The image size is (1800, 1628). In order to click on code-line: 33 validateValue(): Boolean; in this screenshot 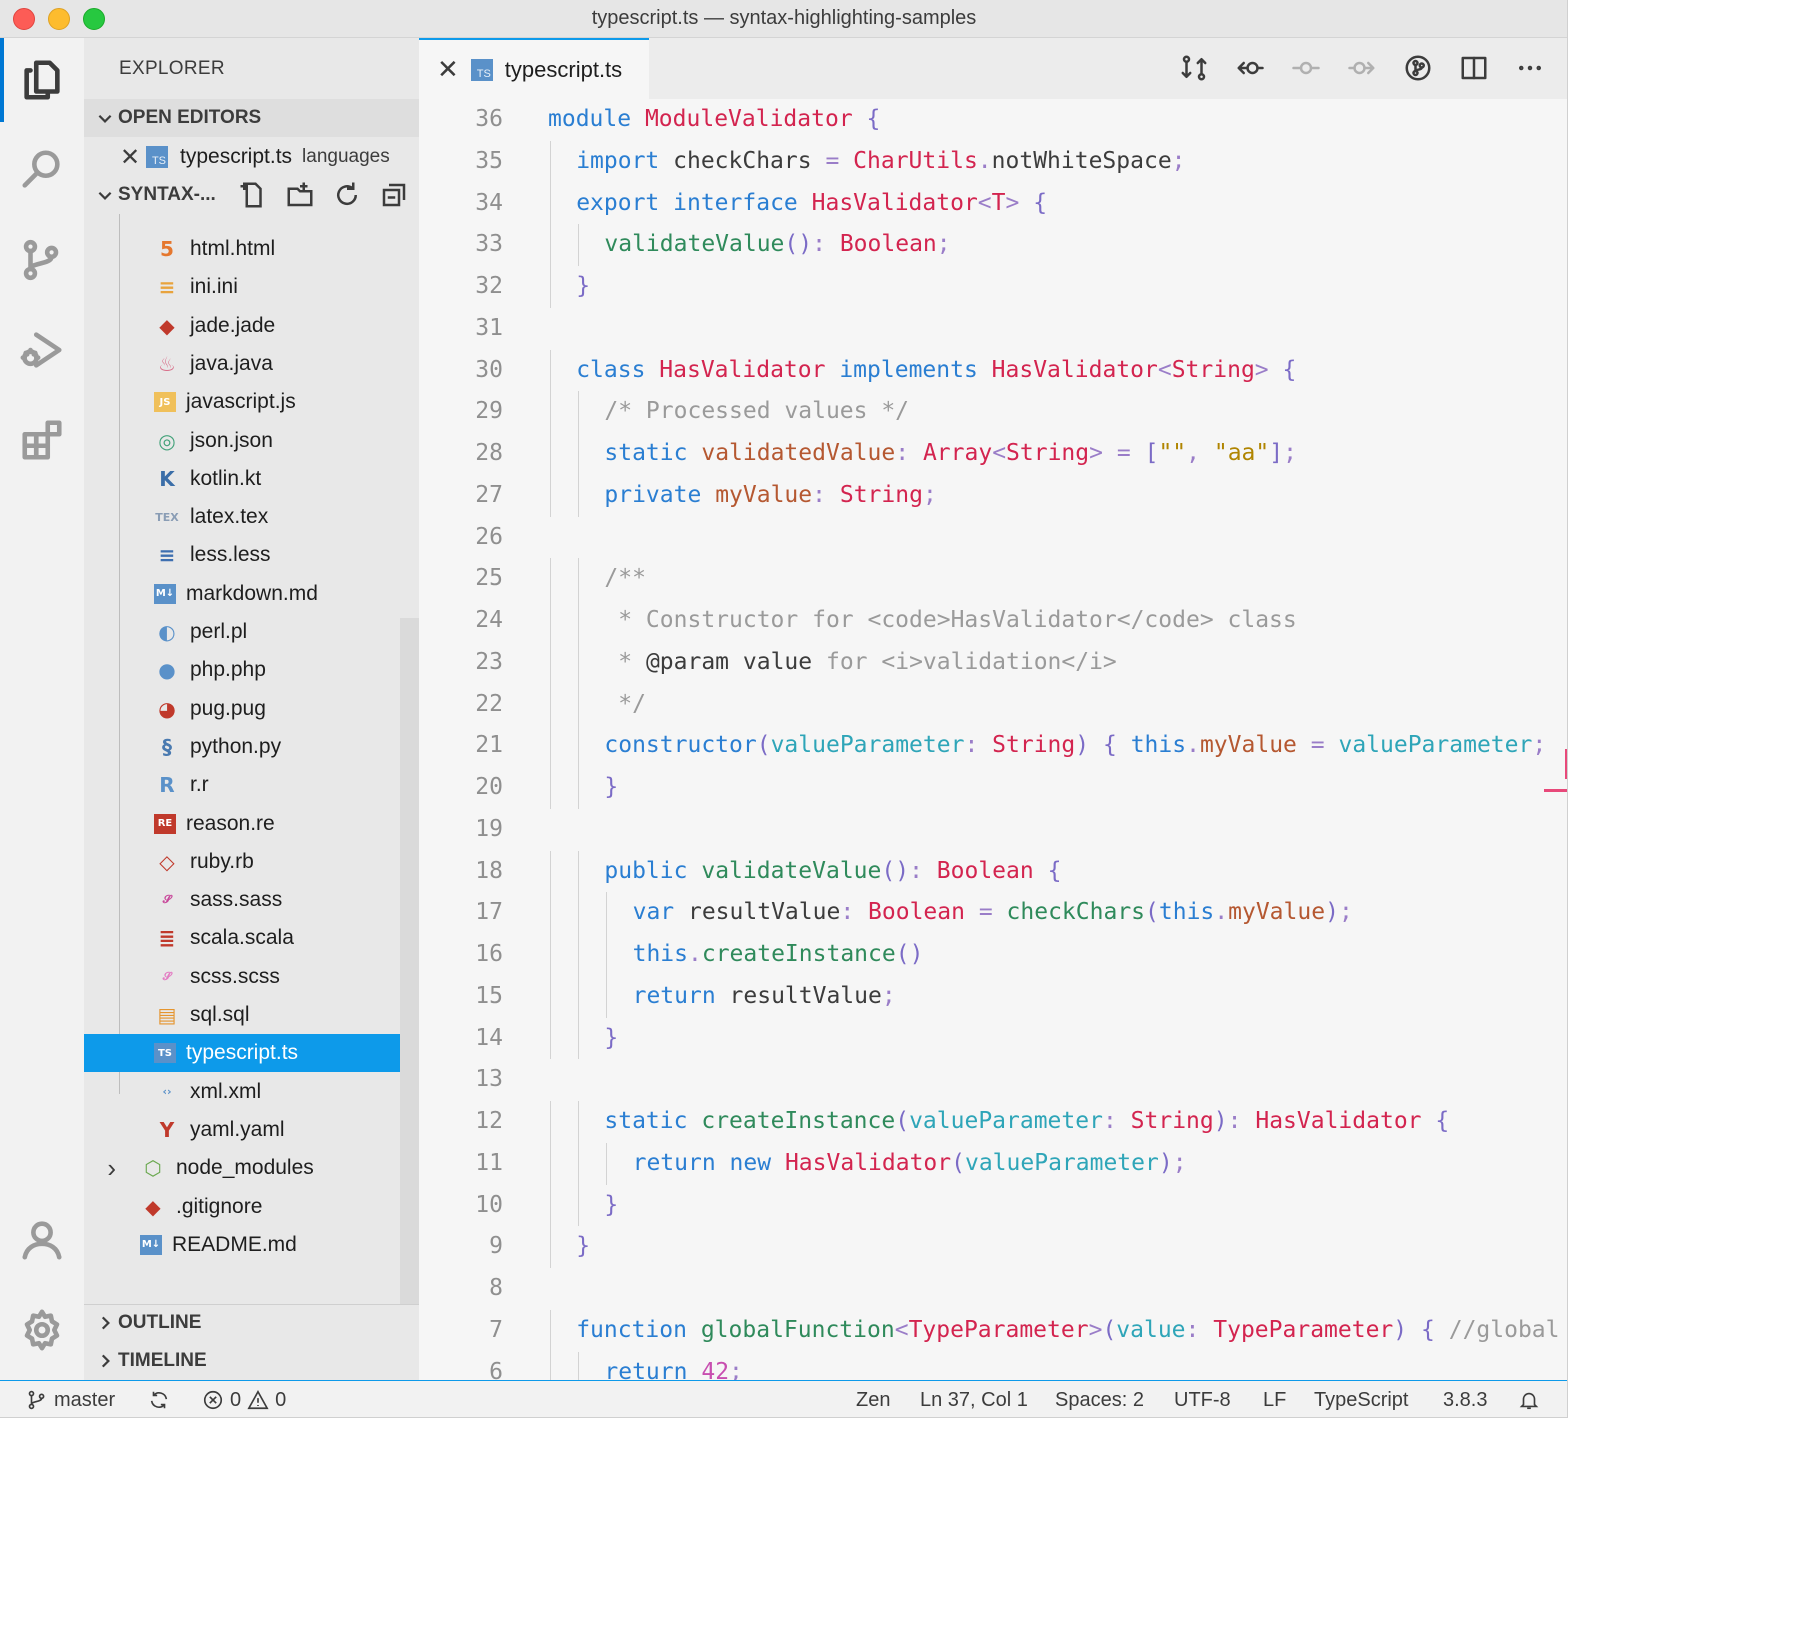, I will do `click(993, 245)`.